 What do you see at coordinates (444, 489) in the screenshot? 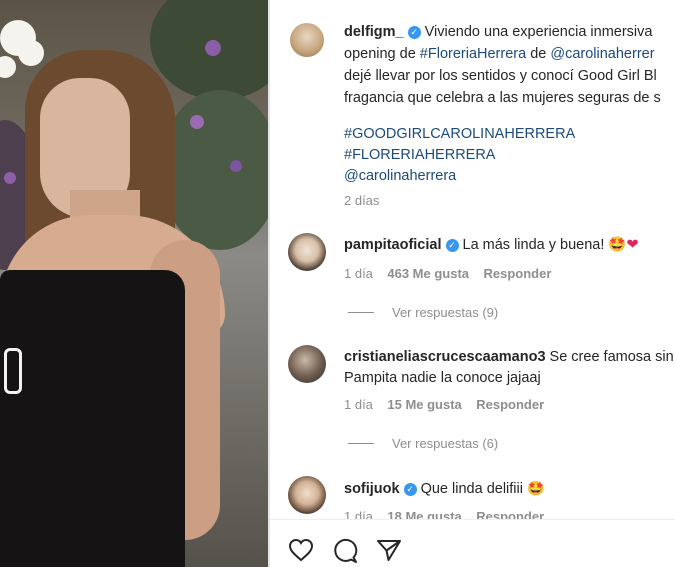
I see `comment-row: sofijuok ✓ Que linda delifiii 🤩` at bounding box center [444, 489].